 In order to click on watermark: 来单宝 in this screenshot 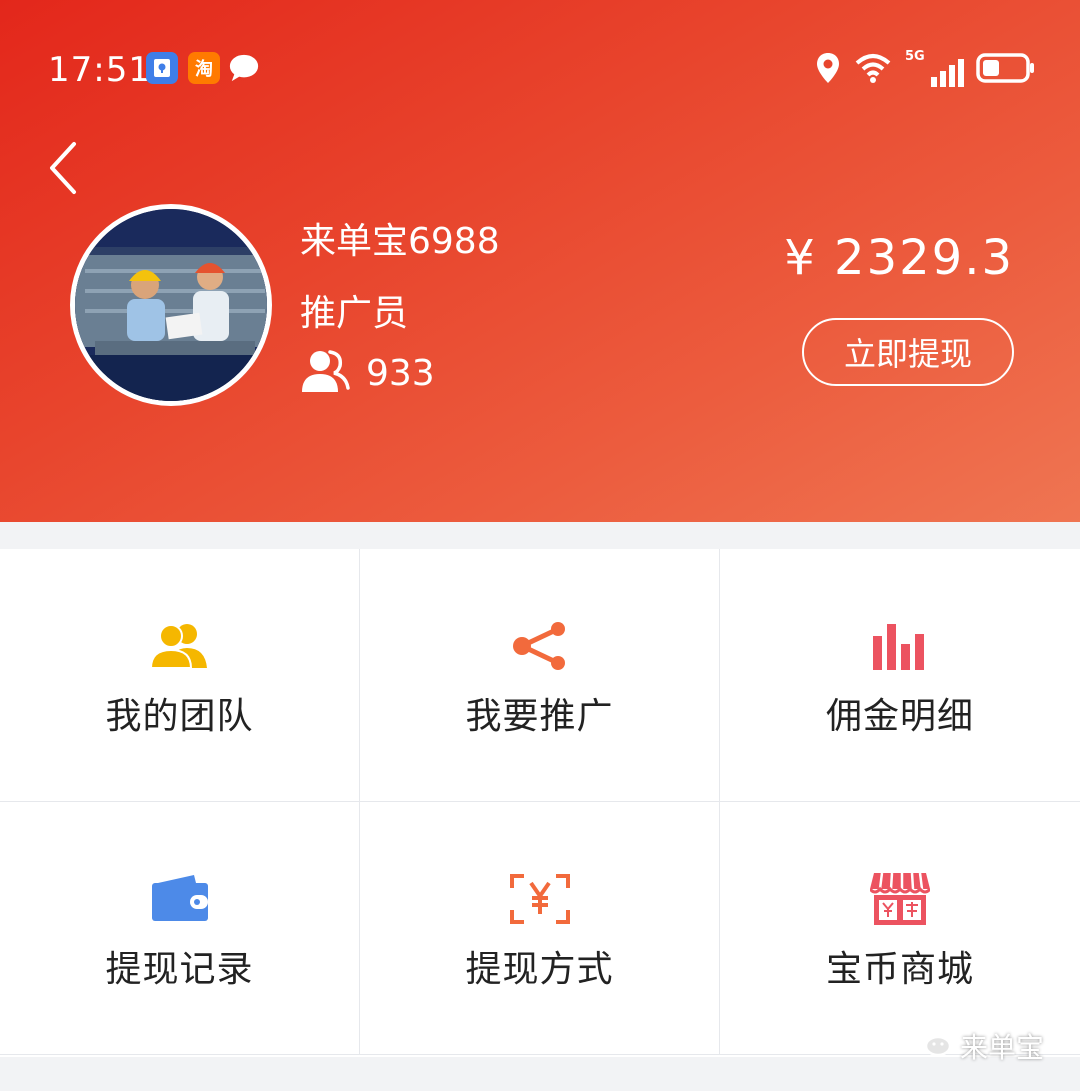, I will do `click(976, 1045)`.